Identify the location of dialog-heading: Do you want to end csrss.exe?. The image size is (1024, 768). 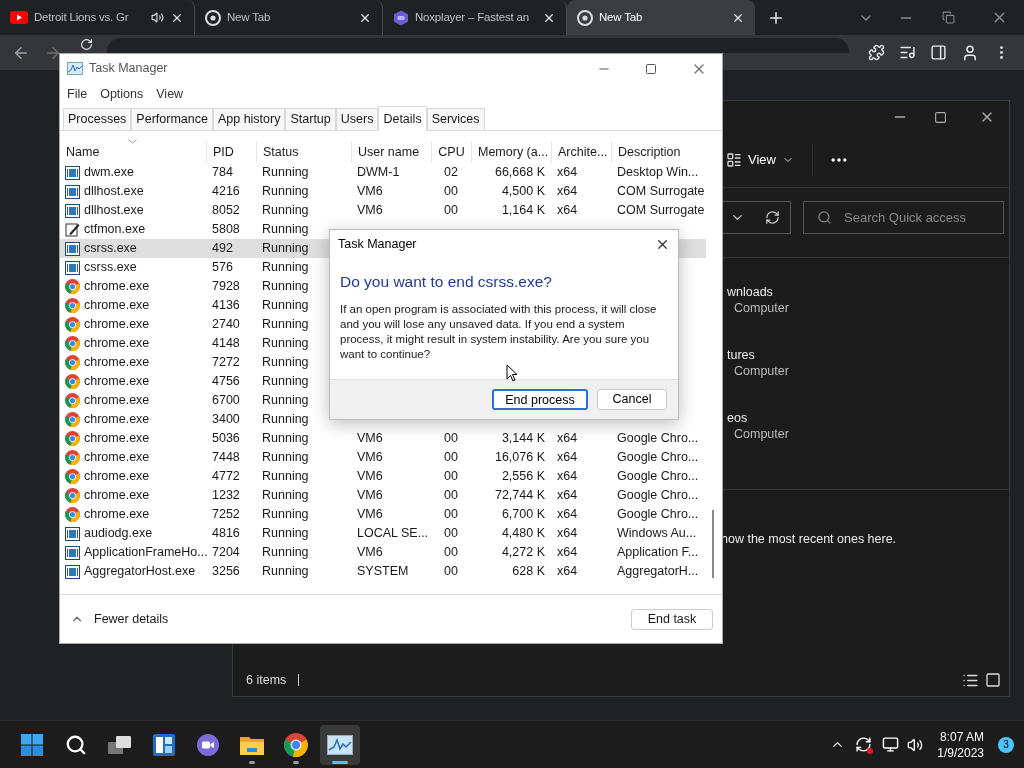
(446, 282).